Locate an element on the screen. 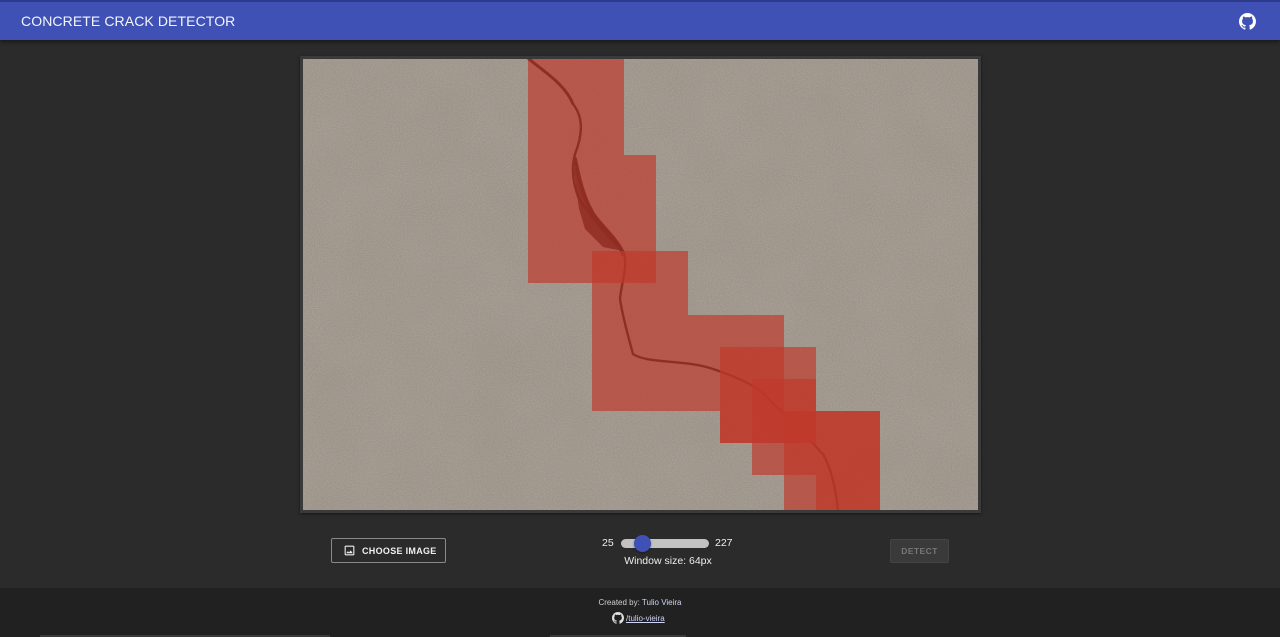 The image size is (1280, 637). app-title: CONCRETE CRACK DETECTOR is located at coordinates (128, 21).